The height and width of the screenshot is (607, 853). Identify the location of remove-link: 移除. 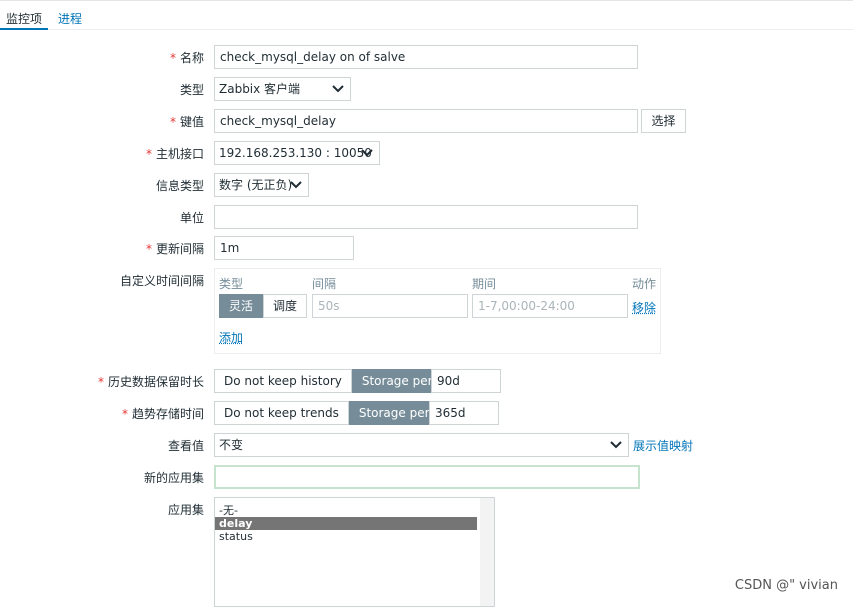
(644, 307).